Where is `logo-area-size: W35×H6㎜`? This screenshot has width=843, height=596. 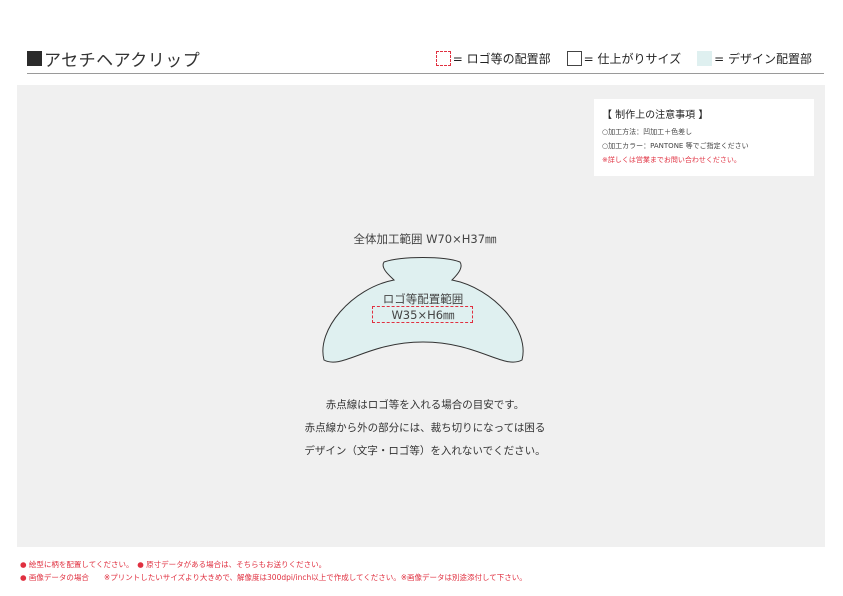
logo-area-size: W35×H6㎜ is located at coordinates (423, 315).